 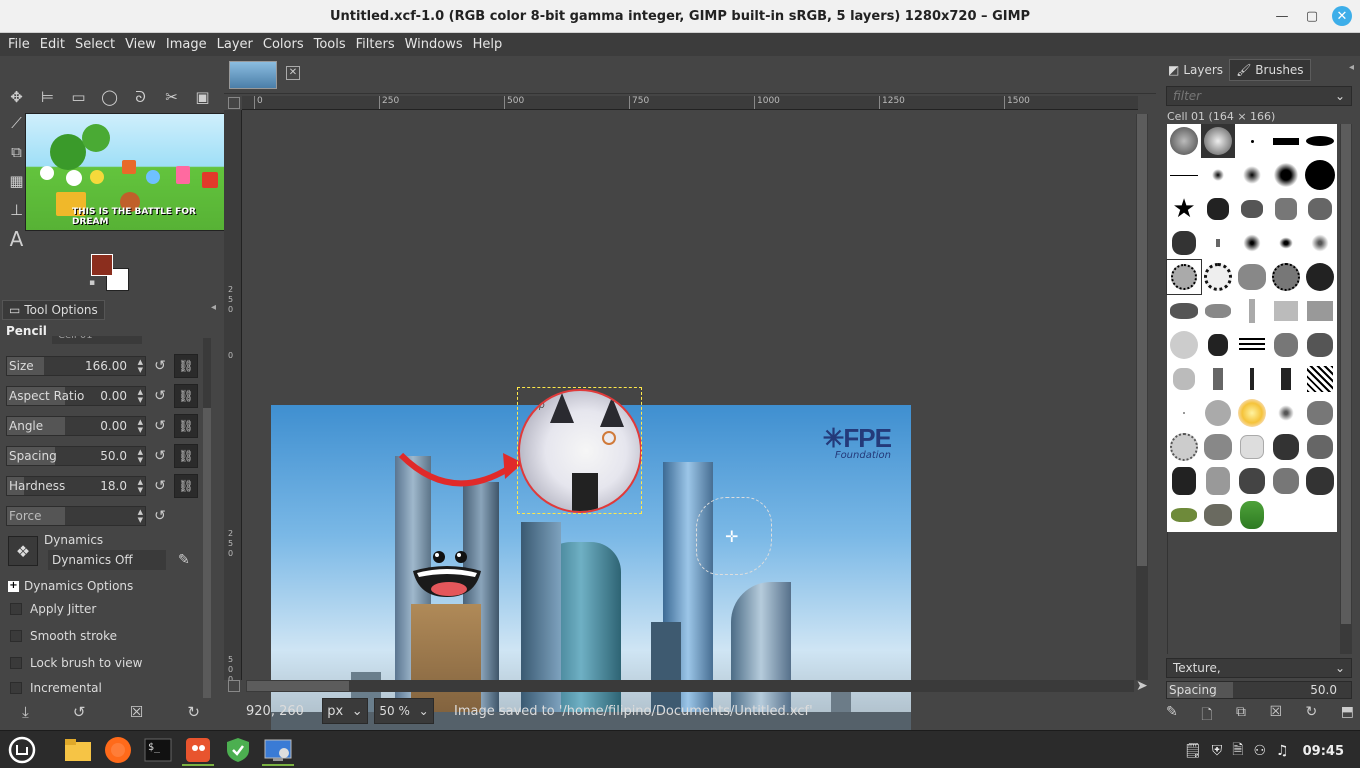 I want to click on zoom-select: 50 % ⌄, so click(x=404, y=711).